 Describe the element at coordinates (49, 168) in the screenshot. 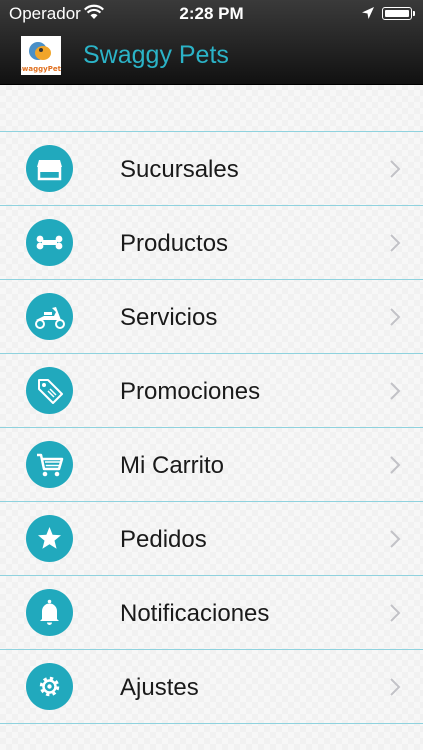

I see `store-icon` at that location.